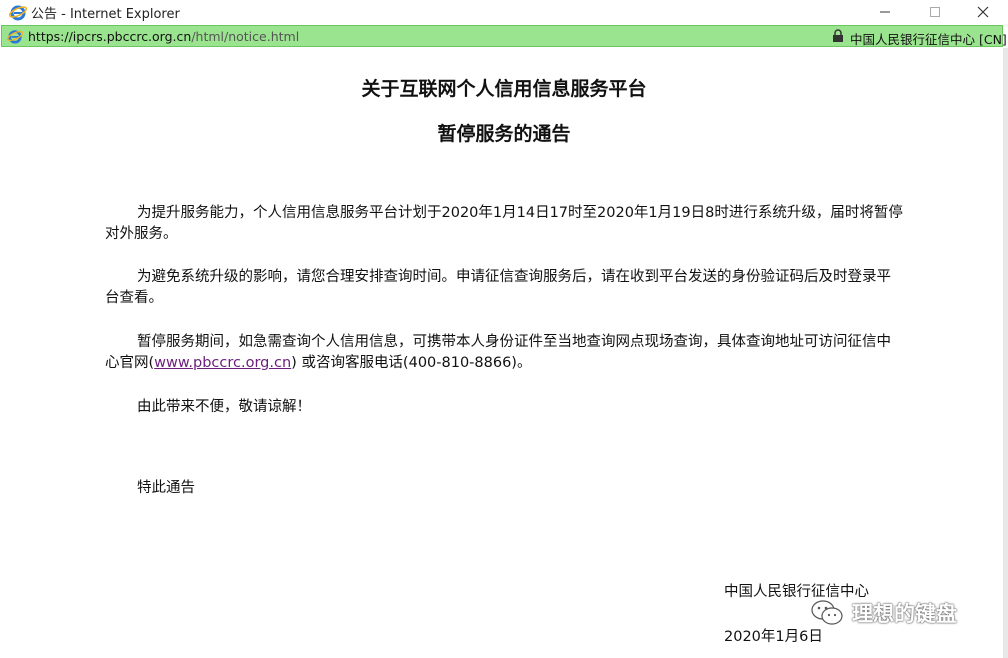  Describe the element at coordinates (110, 36) in the screenshot. I see `url-domain: https://ipcrs.pbccrc.org.cn` at that location.